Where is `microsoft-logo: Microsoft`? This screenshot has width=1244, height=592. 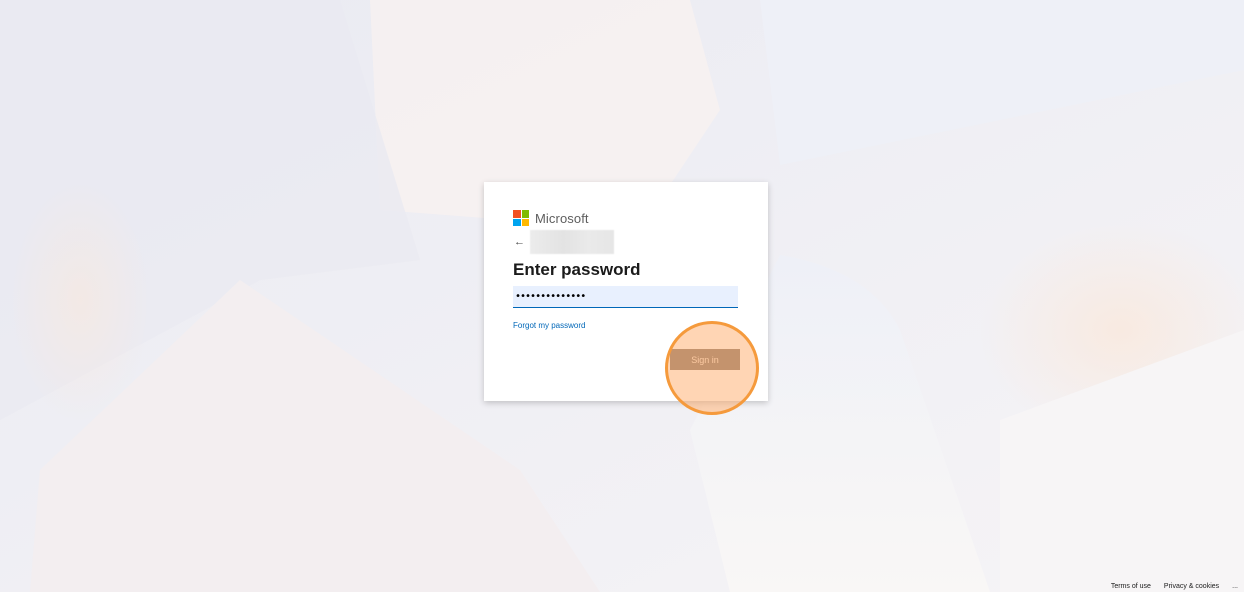
microsoft-logo: Microsoft is located at coordinates (551, 218).